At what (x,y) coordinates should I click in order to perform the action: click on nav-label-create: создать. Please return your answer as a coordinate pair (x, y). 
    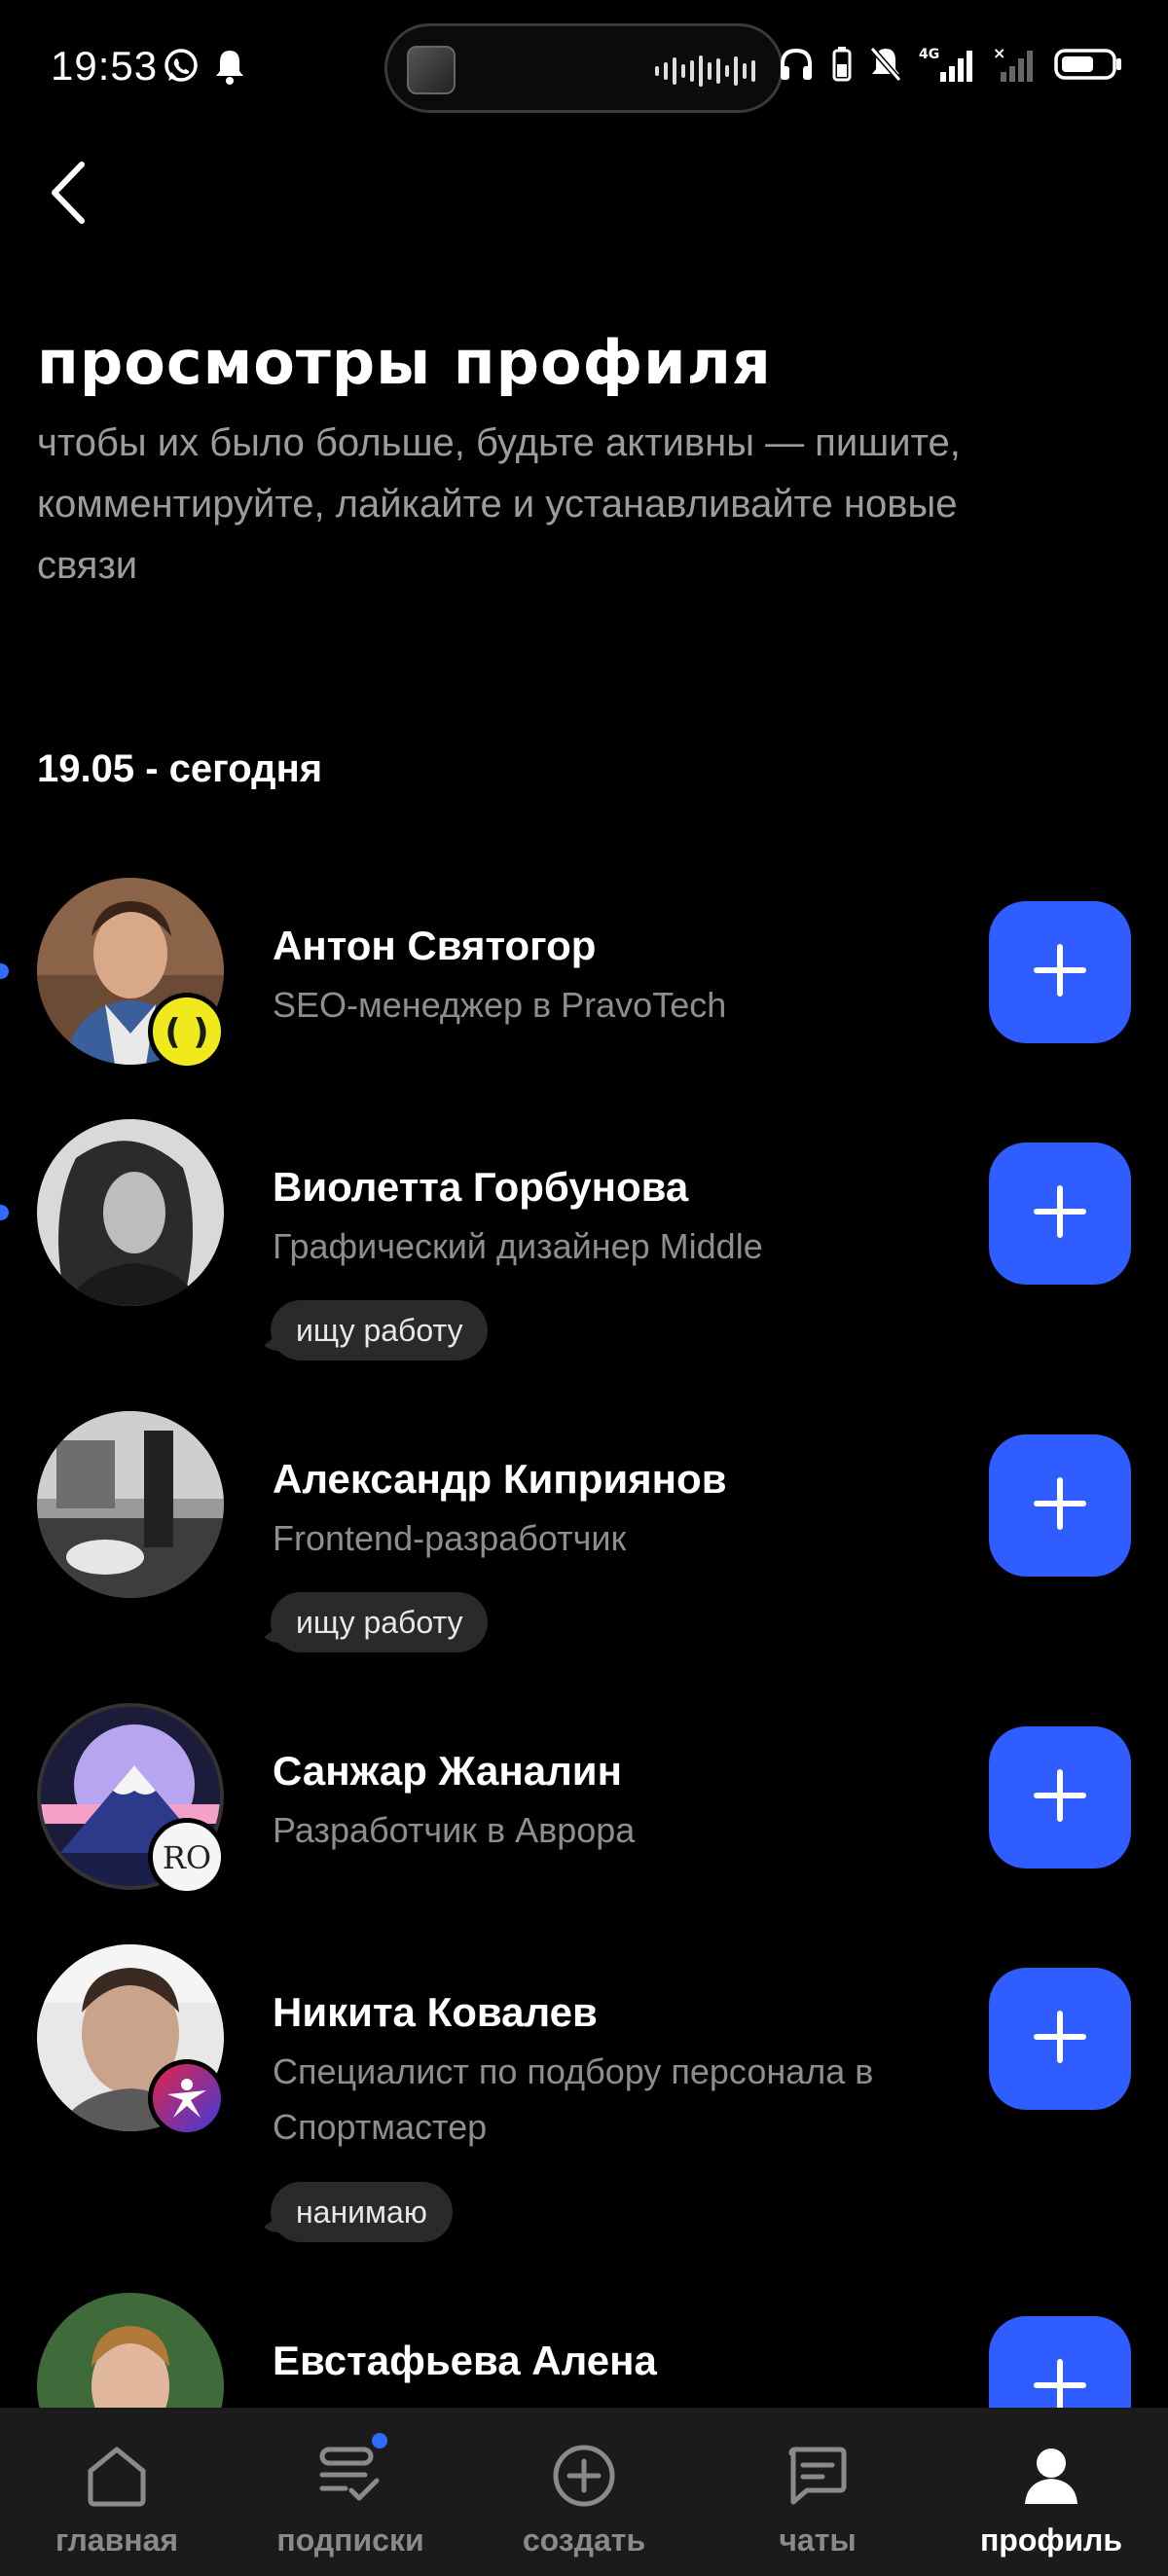
    Looking at the image, I should click on (584, 2540).